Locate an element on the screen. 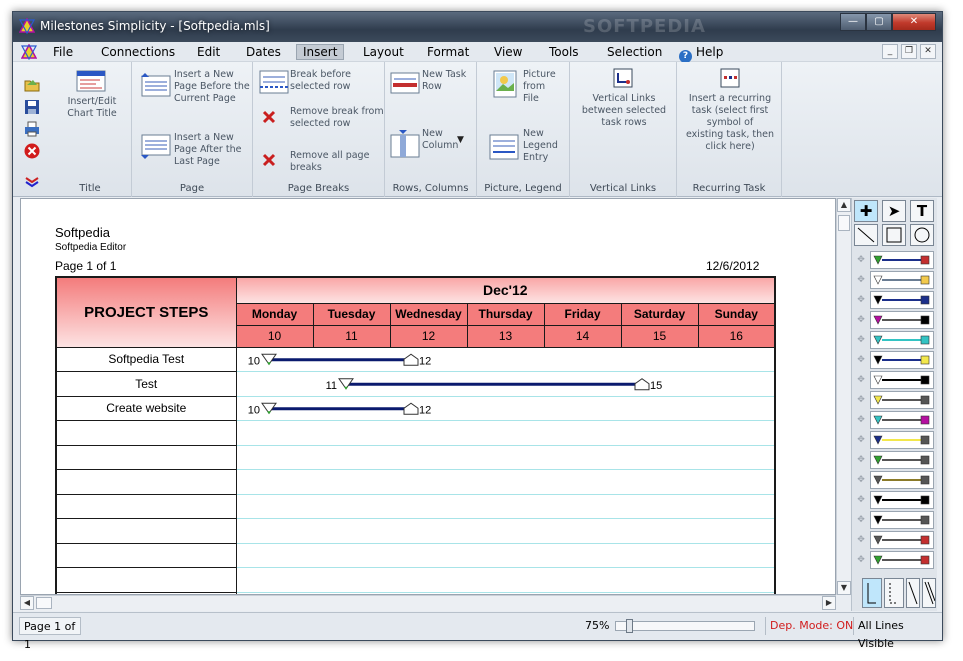 The image size is (963, 661). task-name-cell: Test is located at coordinates (146, 384).